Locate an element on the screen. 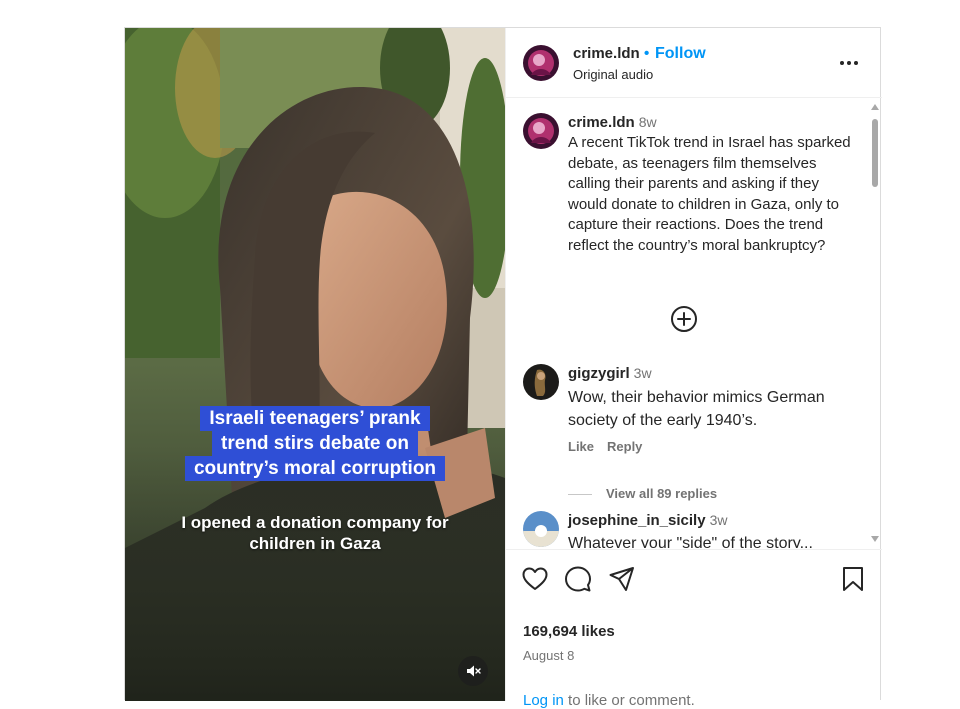  caption-time: 8w is located at coordinates (648, 122).